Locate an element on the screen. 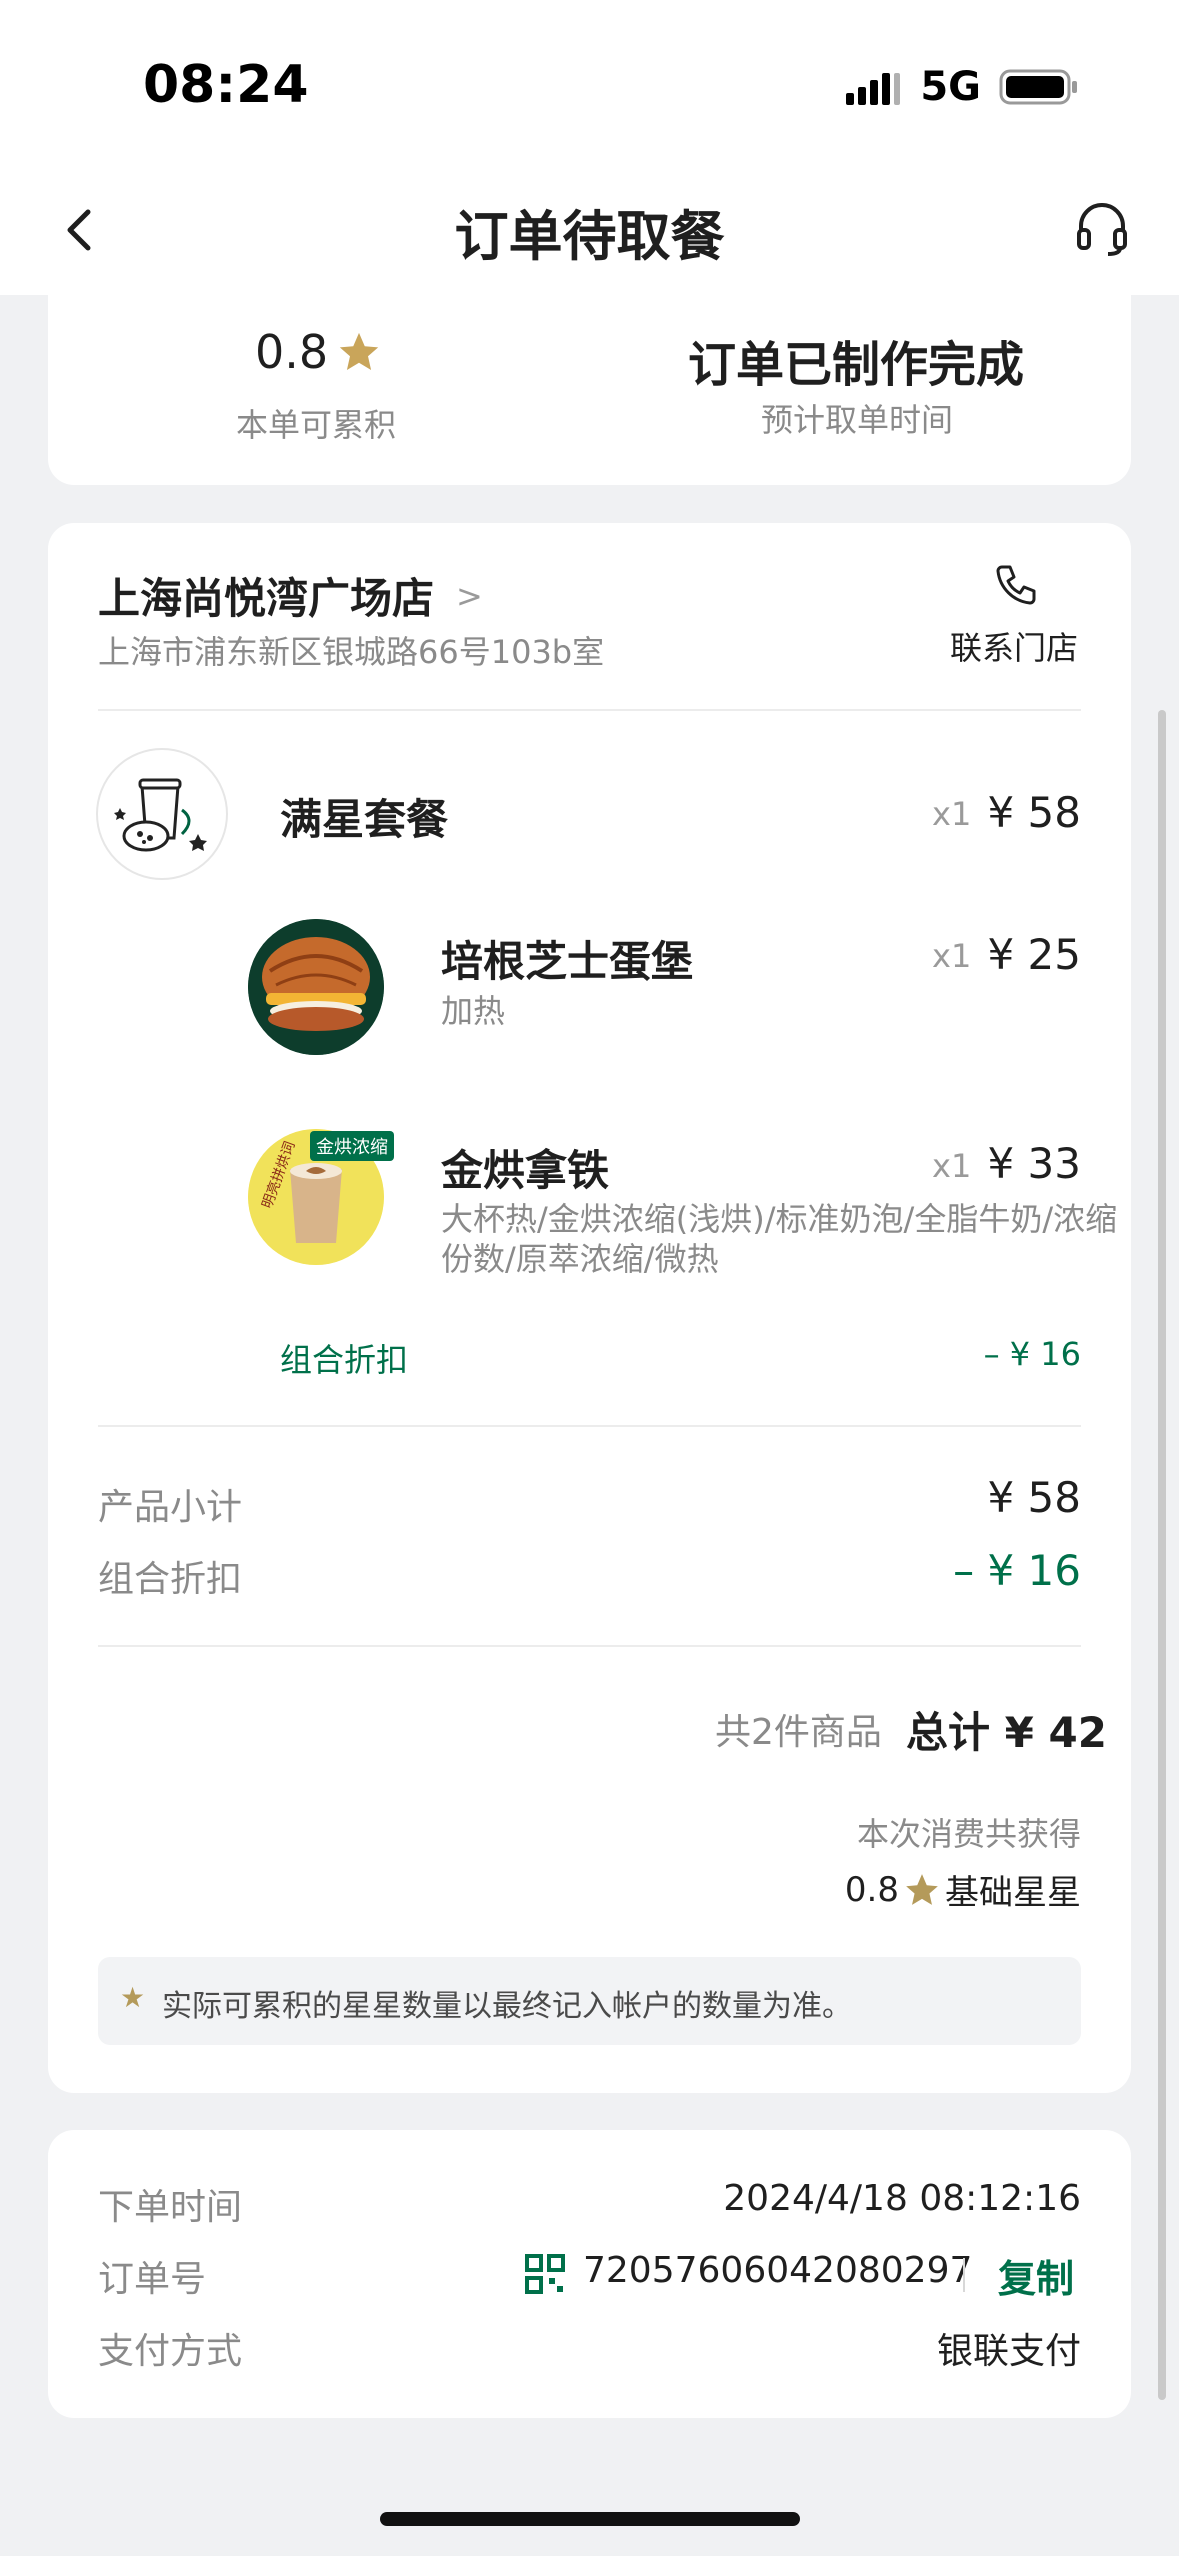 The height and width of the screenshot is (2556, 1179). combo-discount-value: – ¥ 16 is located at coordinates (1032, 1354).